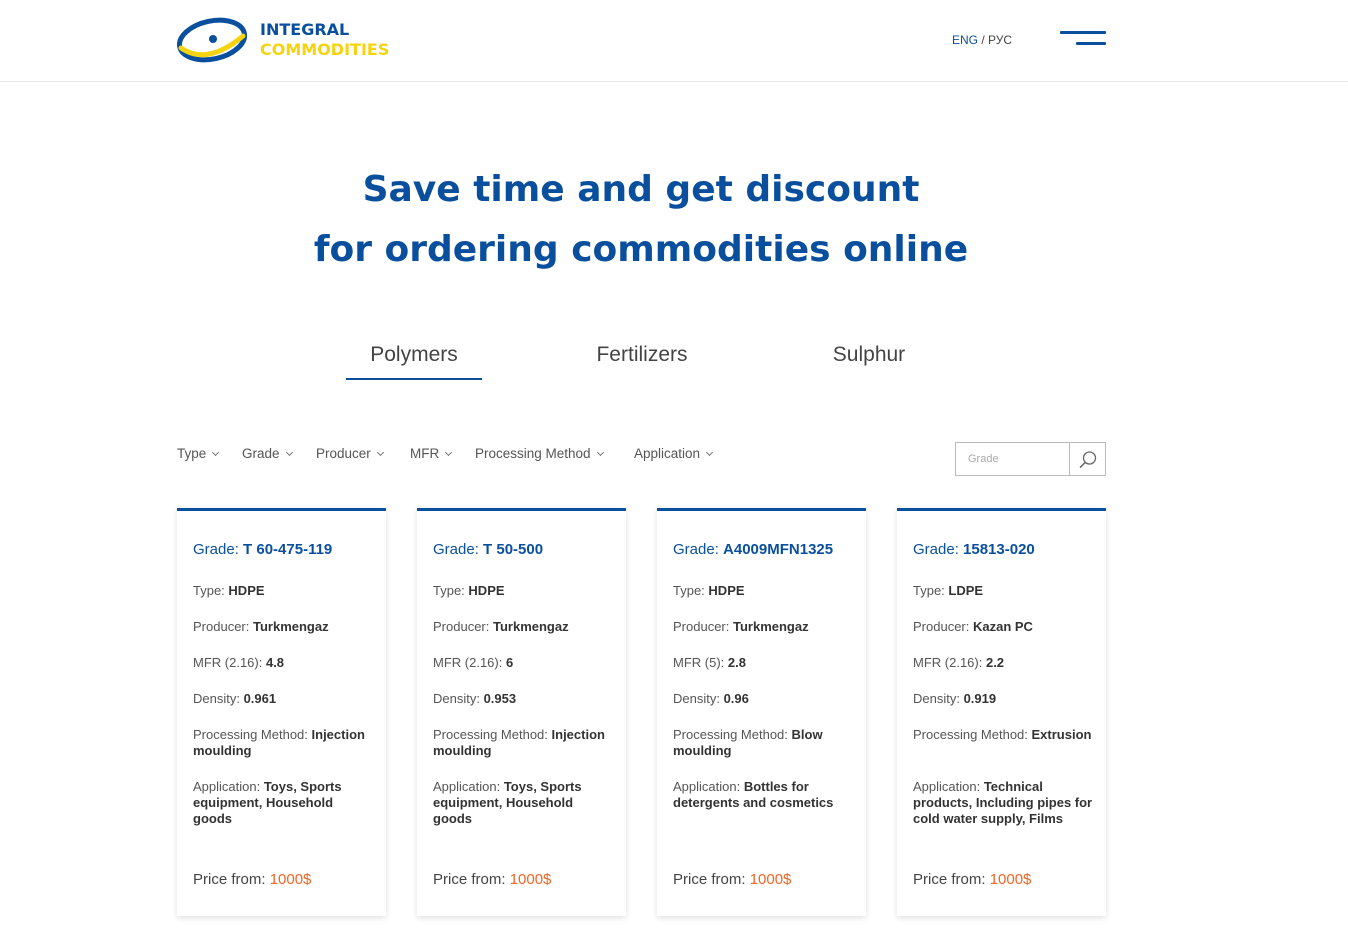  I want to click on filter-processing-method: Processing Method, so click(539, 453).